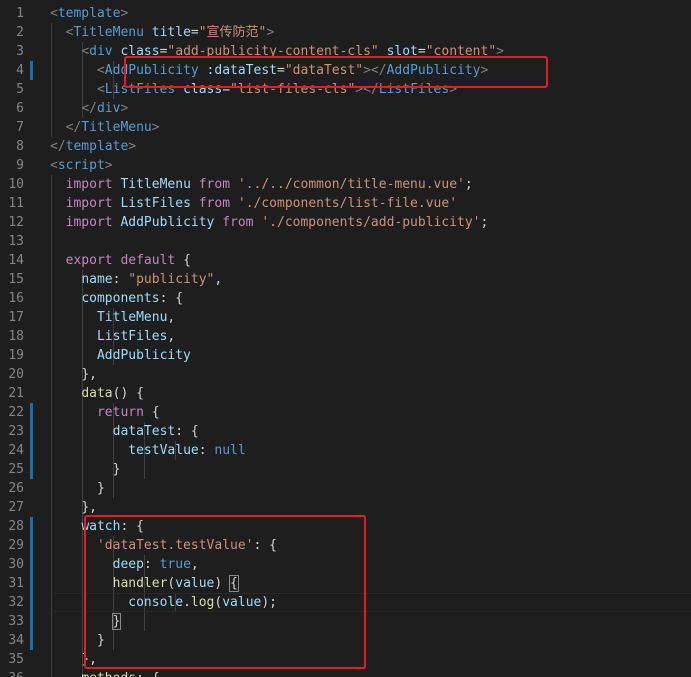 The width and height of the screenshot is (691, 677). What do you see at coordinates (120, 355) in the screenshot?
I see `code-line: AddPublicity` at bounding box center [120, 355].